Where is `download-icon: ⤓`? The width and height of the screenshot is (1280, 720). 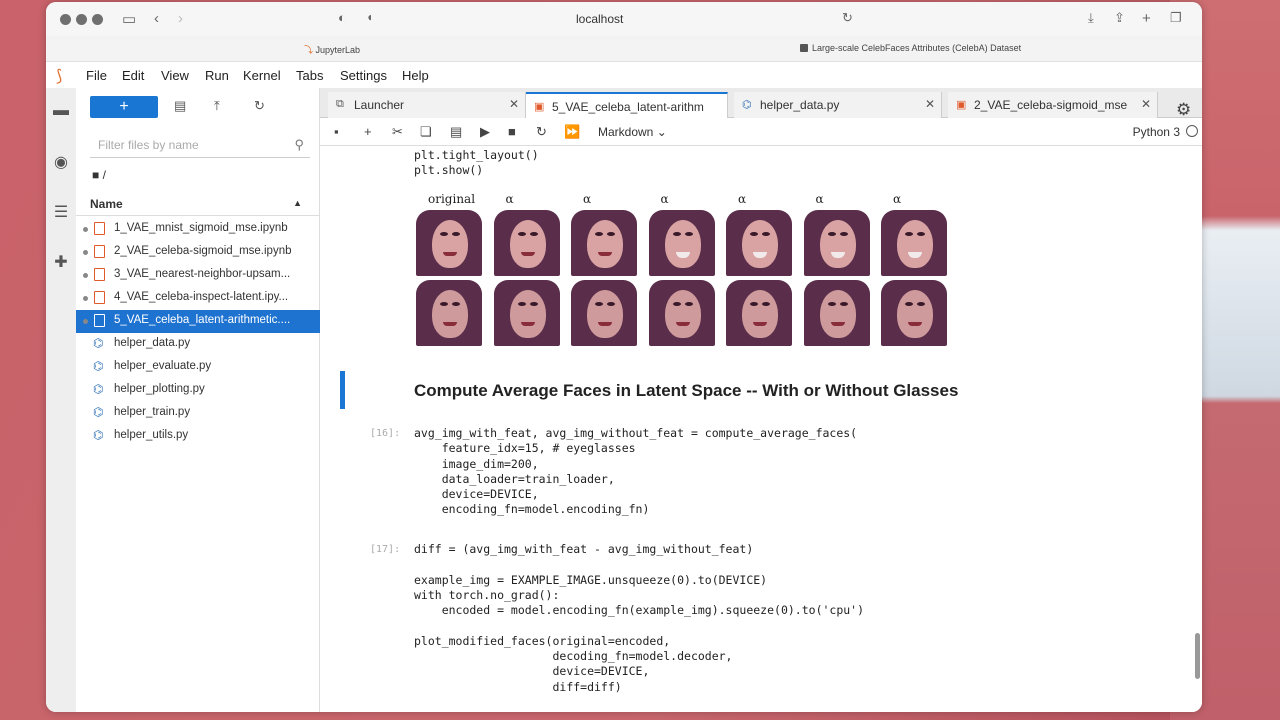 download-icon: ⤓ is located at coordinates (1091, 18).